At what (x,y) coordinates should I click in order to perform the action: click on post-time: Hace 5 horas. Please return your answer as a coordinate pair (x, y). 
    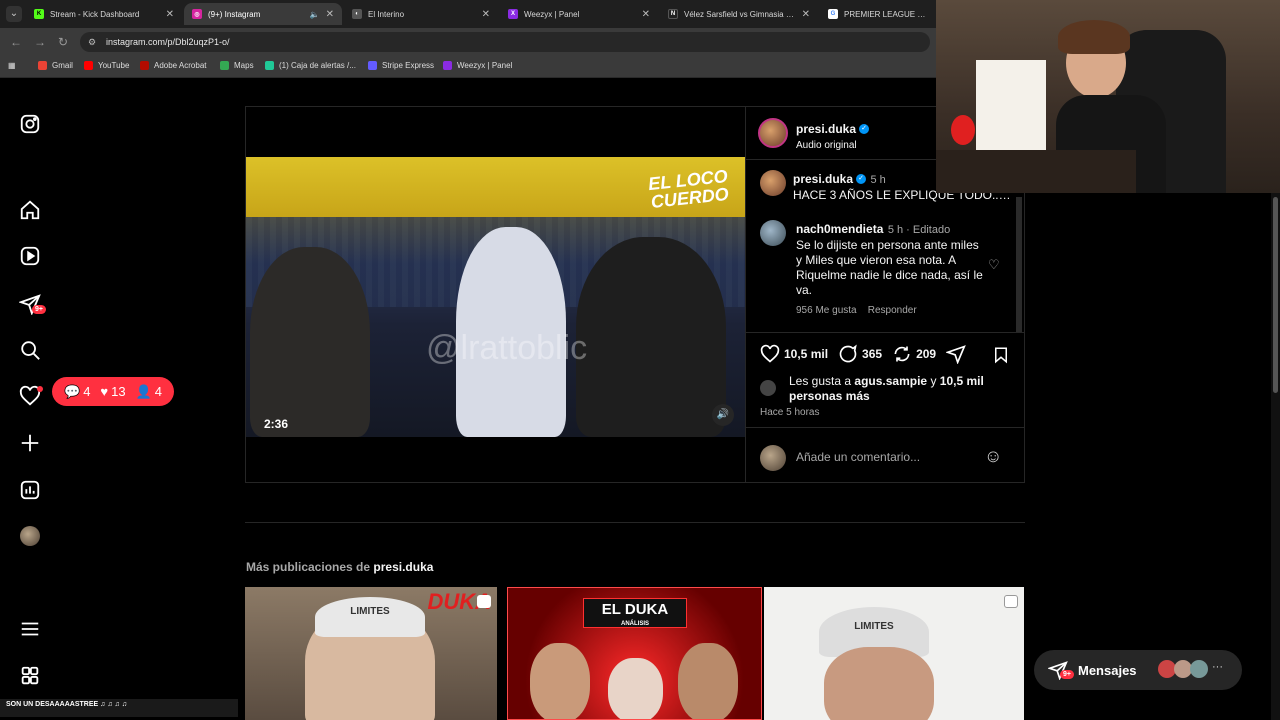
    Looking at the image, I should click on (790, 412).